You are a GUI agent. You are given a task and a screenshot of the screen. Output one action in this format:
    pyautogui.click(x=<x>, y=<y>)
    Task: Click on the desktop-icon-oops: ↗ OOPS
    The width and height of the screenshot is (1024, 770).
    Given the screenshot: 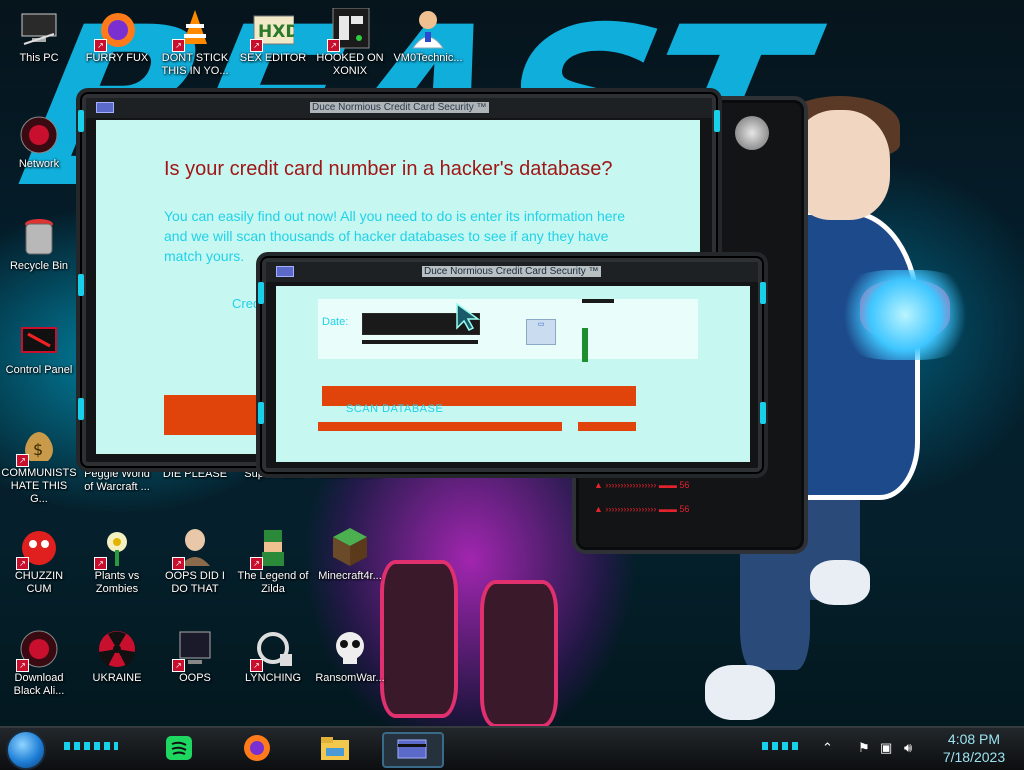 What is the action you would take?
    pyautogui.click(x=195, y=656)
    